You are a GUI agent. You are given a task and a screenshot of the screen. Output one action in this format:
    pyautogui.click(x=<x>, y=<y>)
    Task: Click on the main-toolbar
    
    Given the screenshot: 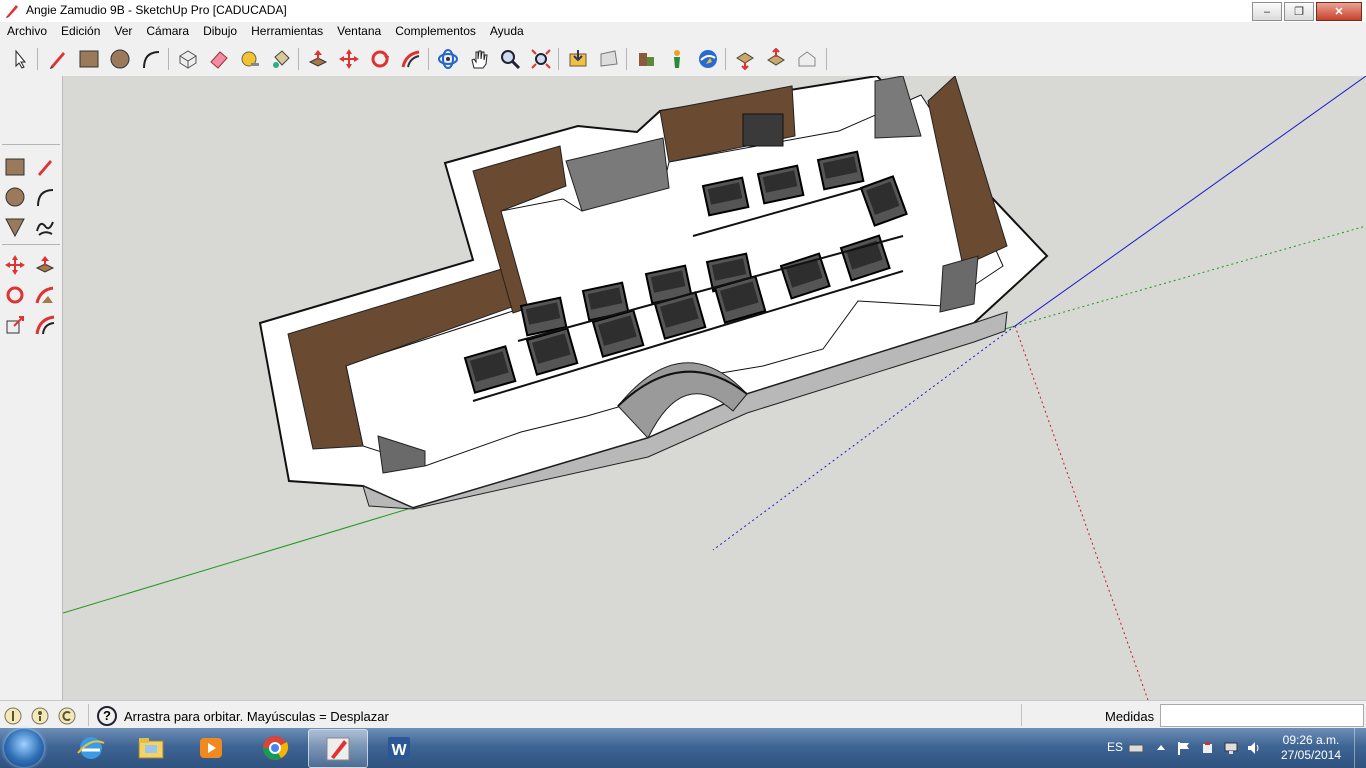 What is the action you would take?
    pyautogui.click(x=683, y=59)
    